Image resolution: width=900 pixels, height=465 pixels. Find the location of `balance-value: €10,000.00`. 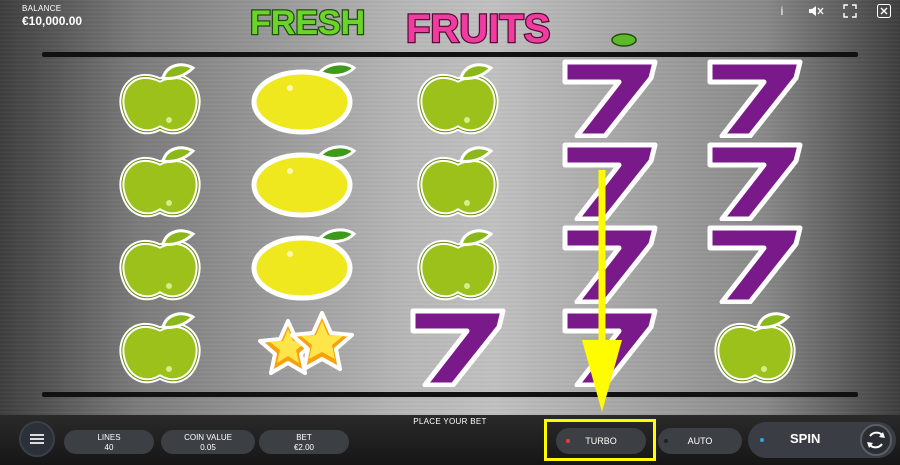

balance-value: €10,000.00 is located at coordinates (52, 21).